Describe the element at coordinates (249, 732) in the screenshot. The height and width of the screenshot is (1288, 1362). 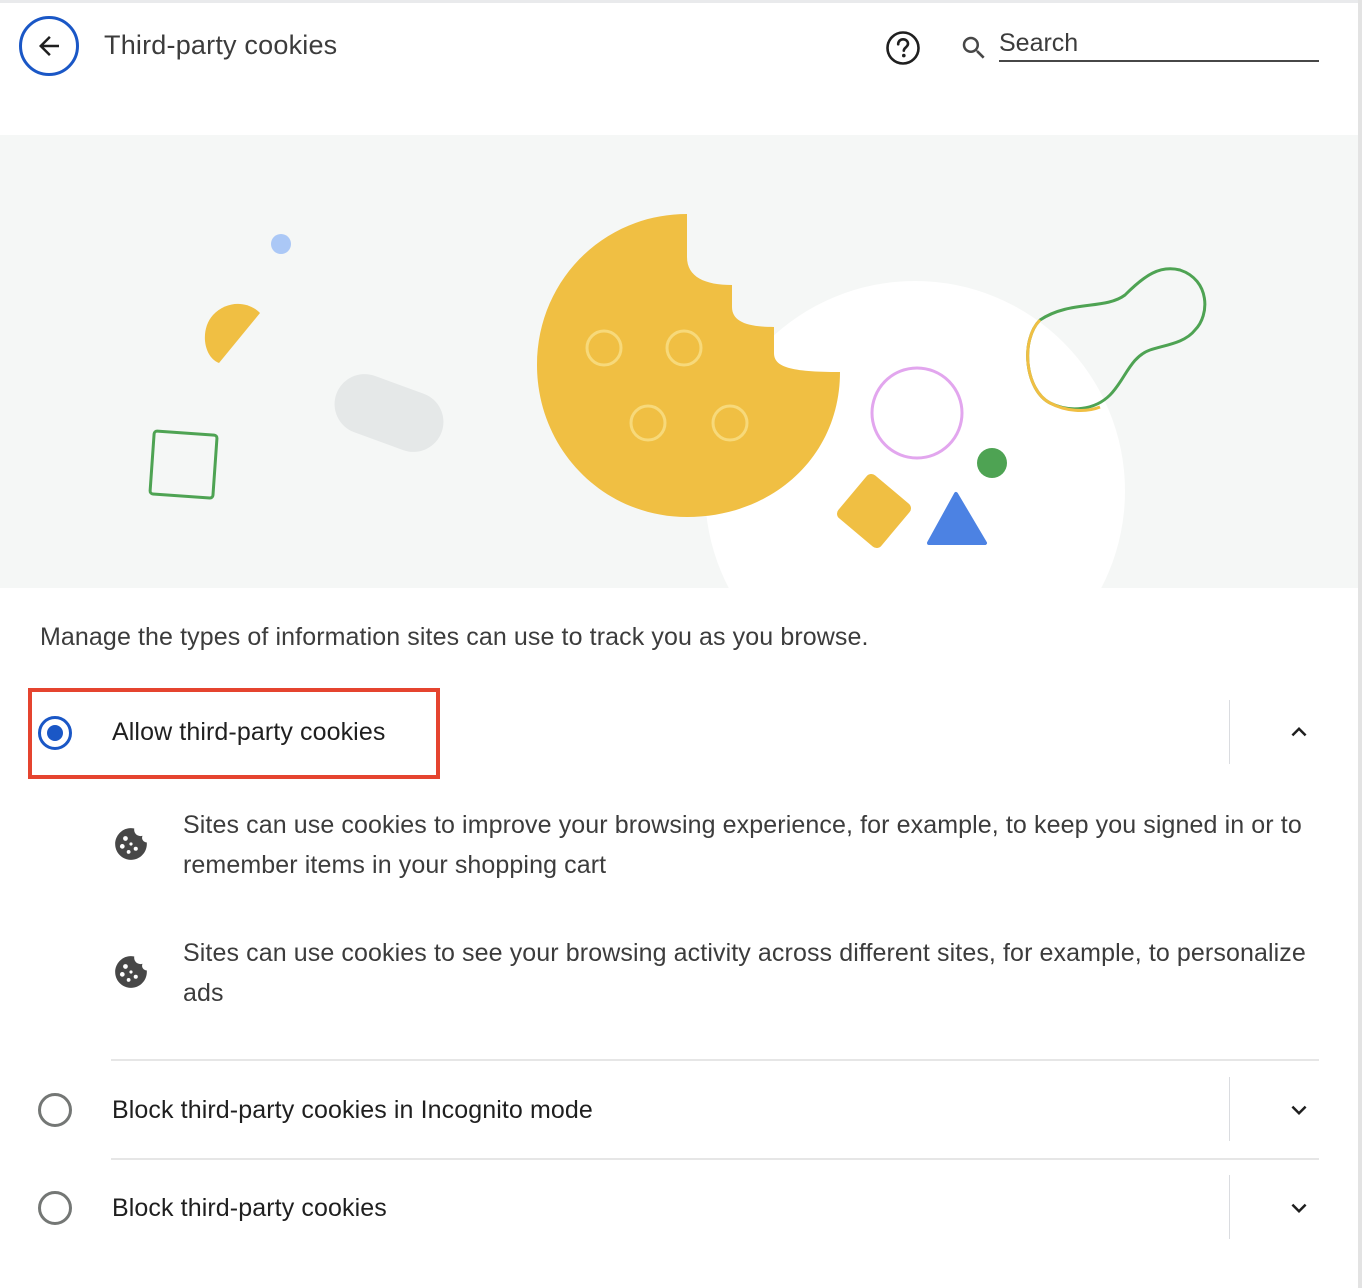
I see `option-label: Allow third-party cookies` at that location.